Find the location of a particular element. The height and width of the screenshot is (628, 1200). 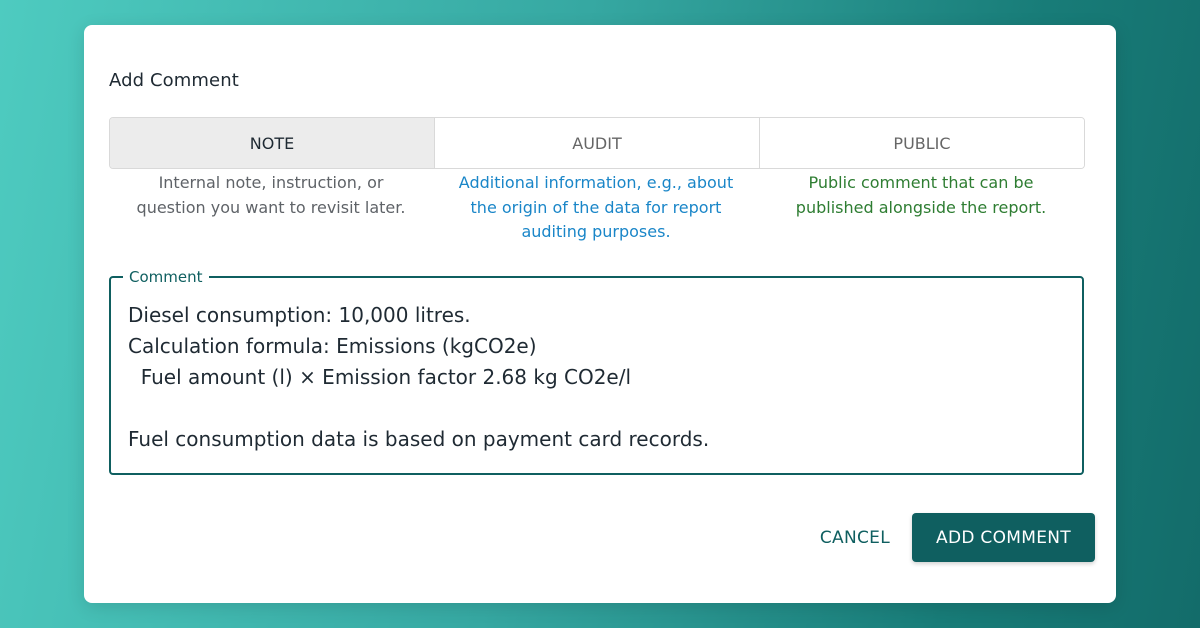

comment-type-tabs: NOTE AUDIT PUBLIC is located at coordinates (597, 143).